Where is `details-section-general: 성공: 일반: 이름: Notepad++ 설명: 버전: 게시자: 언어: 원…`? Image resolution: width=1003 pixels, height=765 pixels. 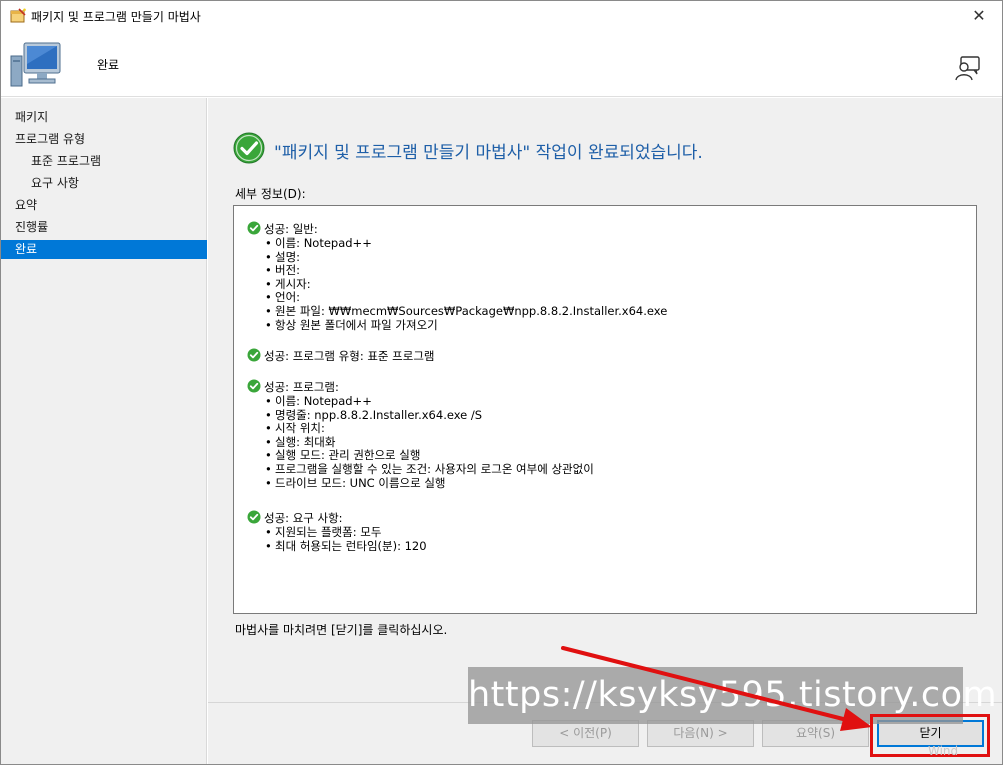
details-section-general: 성공: 일반: 이름: Notepad++ 설명: 버전: 게시자: 언어: 원… is located at coordinates (457, 276).